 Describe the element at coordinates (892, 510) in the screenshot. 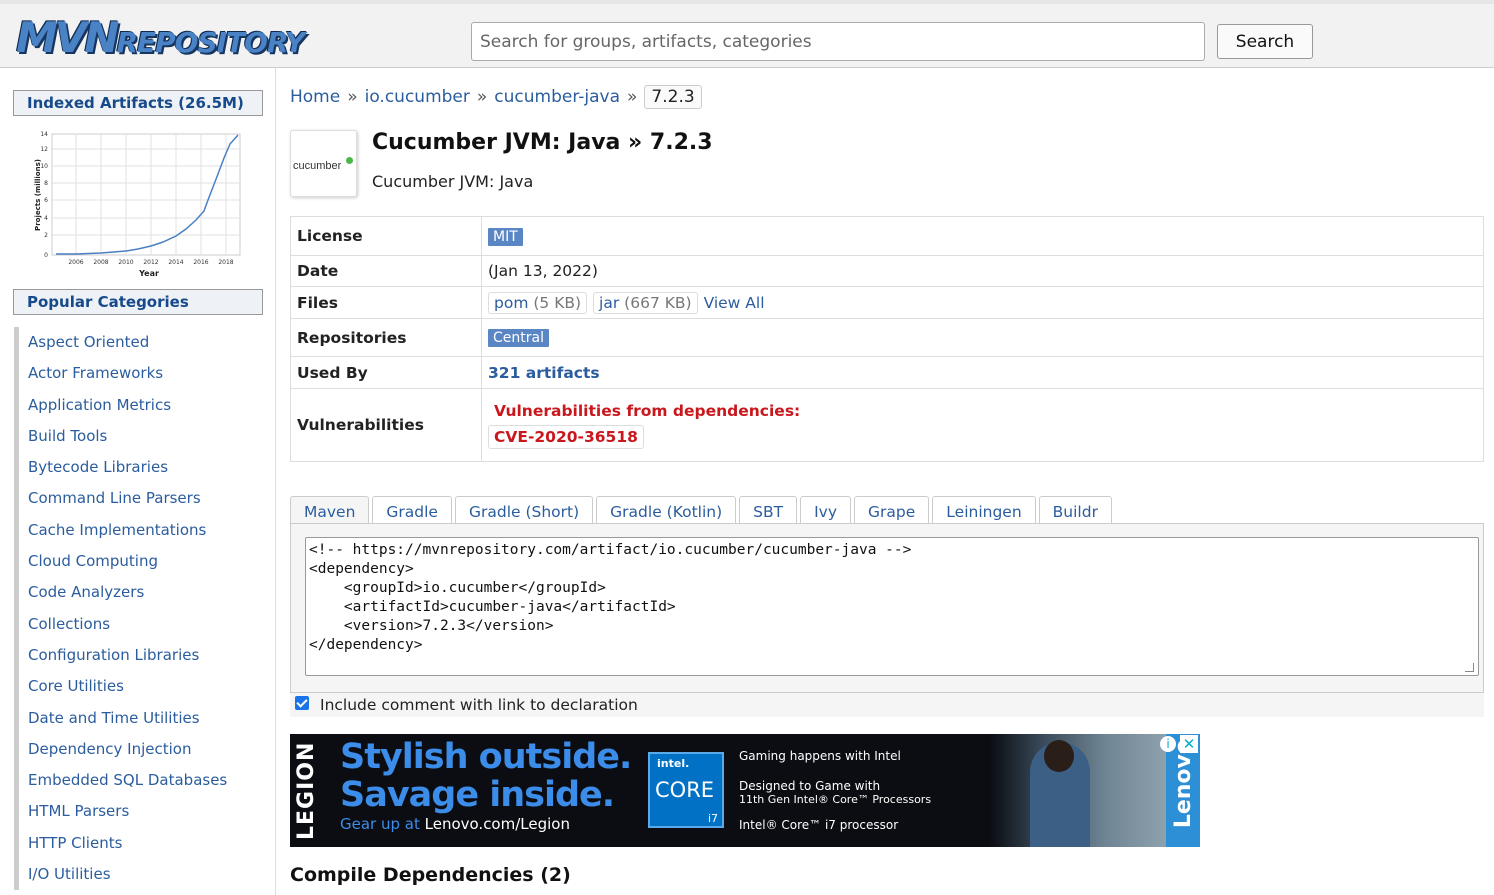

I see `tab-grape: Grape` at that location.